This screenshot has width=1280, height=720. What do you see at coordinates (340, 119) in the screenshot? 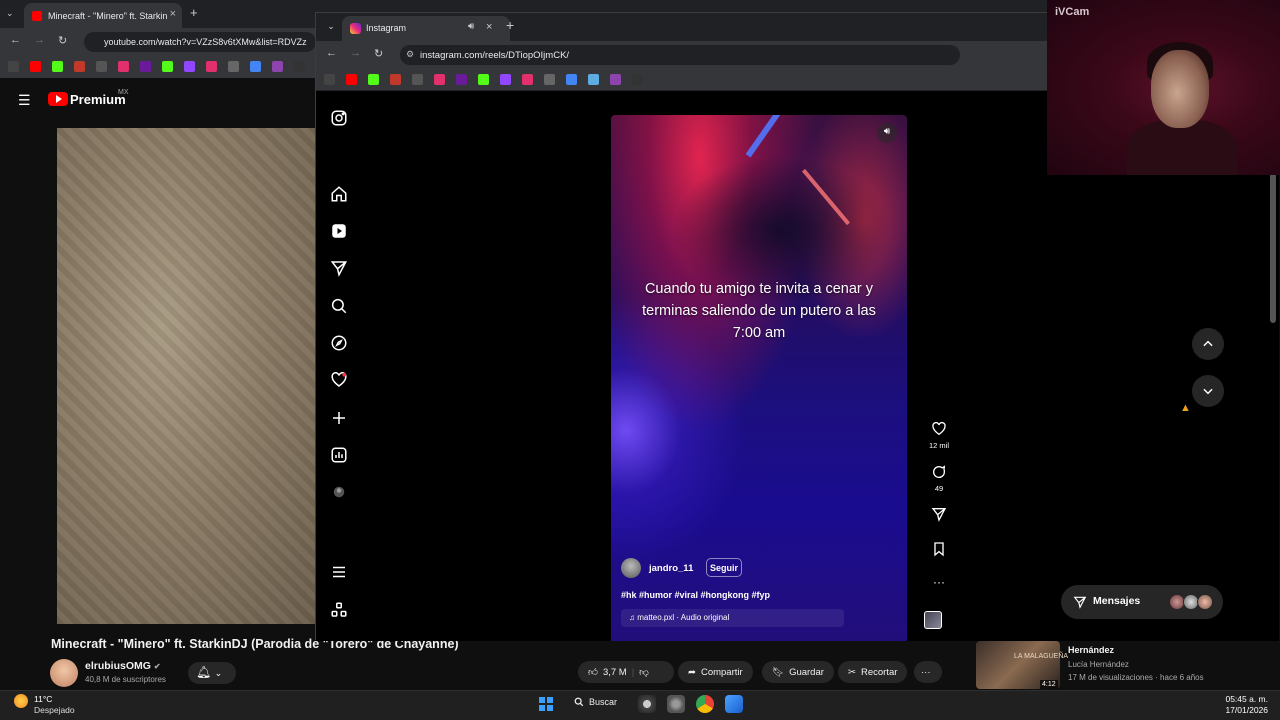
I see `instagram-logo-icon` at bounding box center [340, 119].